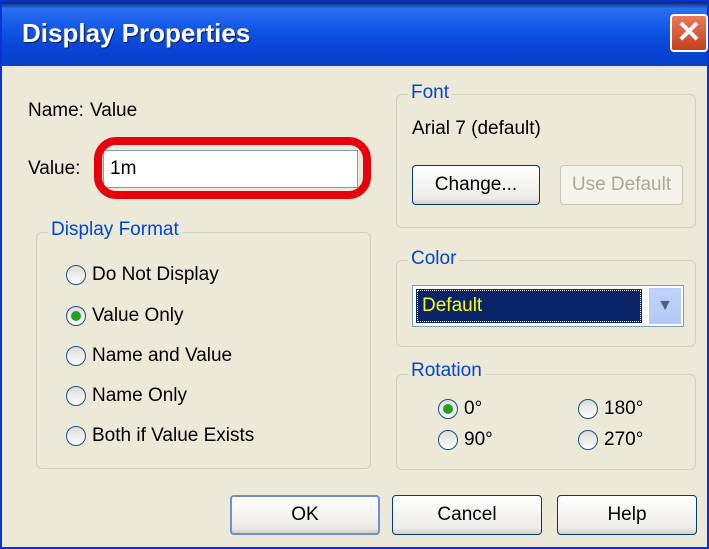 Image resolution: width=709 pixels, height=549 pixels. Describe the element at coordinates (529, 306) in the screenshot. I see `color-selected-value: Default` at that location.